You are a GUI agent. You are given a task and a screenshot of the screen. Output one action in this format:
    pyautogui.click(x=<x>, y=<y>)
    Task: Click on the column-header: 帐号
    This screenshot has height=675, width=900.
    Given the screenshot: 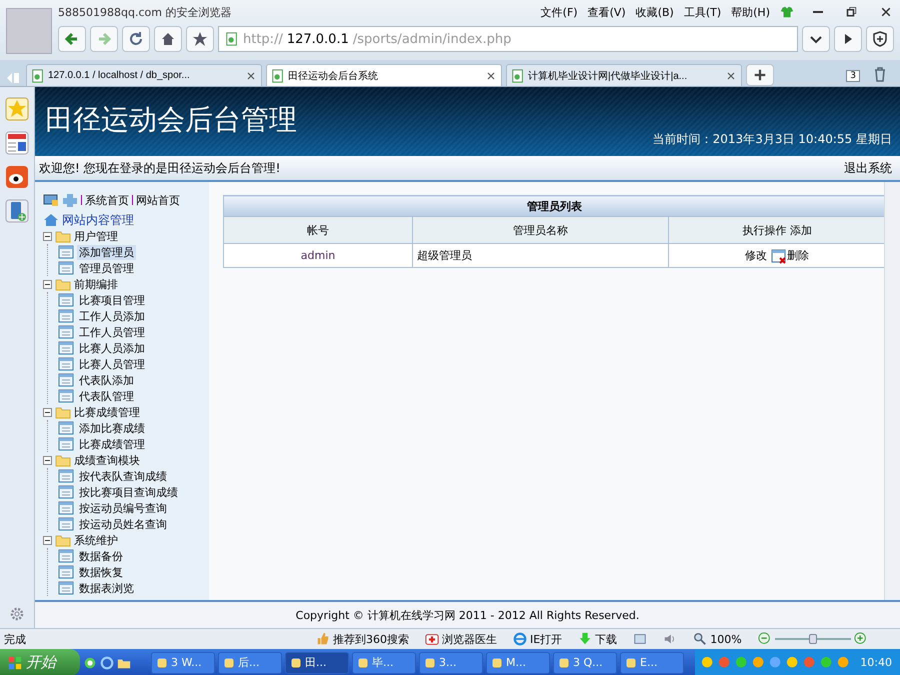 What is the action you would take?
    pyautogui.click(x=318, y=230)
    